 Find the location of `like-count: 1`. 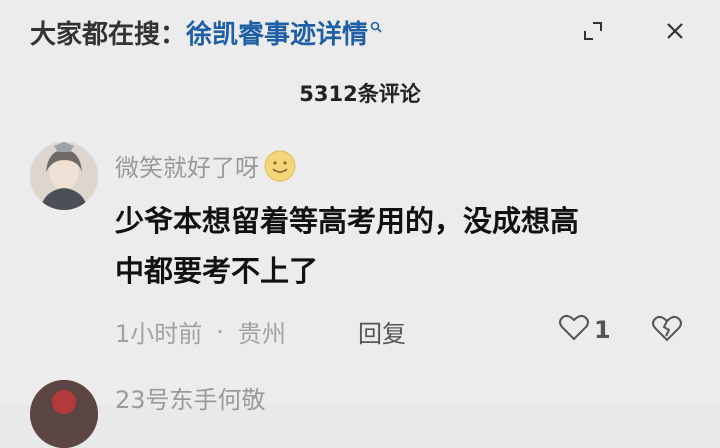

like-count: 1 is located at coordinates (602, 330).